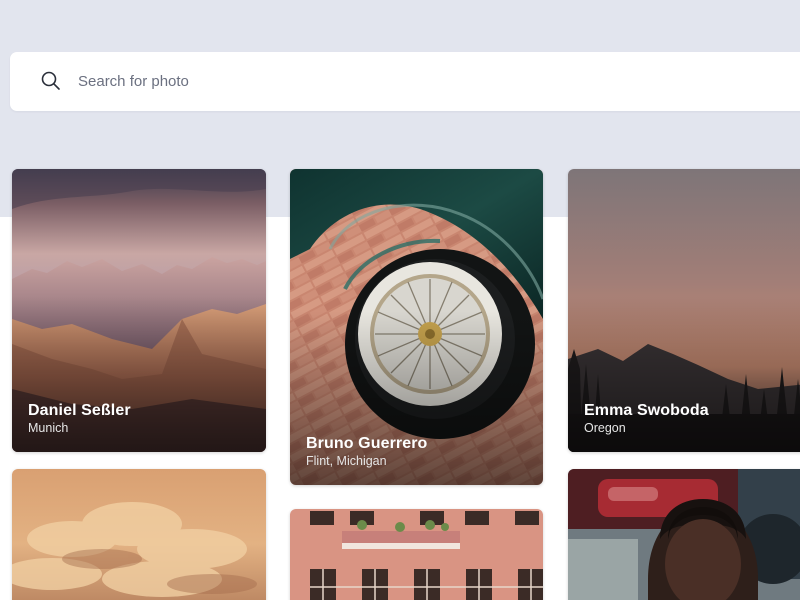 The width and height of the screenshot is (800, 600). I want to click on photo-card: Emma Swoboda Oregon, so click(684, 310).